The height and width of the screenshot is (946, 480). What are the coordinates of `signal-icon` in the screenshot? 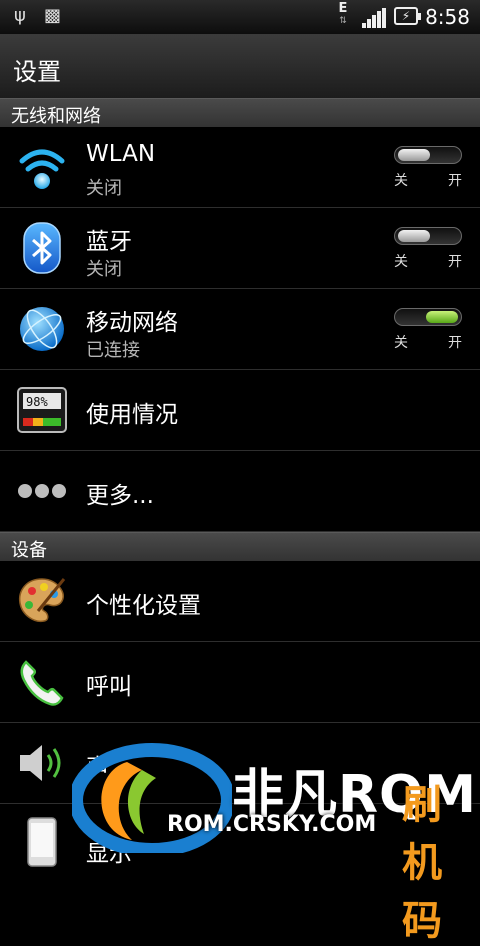 It's located at (374, 18).